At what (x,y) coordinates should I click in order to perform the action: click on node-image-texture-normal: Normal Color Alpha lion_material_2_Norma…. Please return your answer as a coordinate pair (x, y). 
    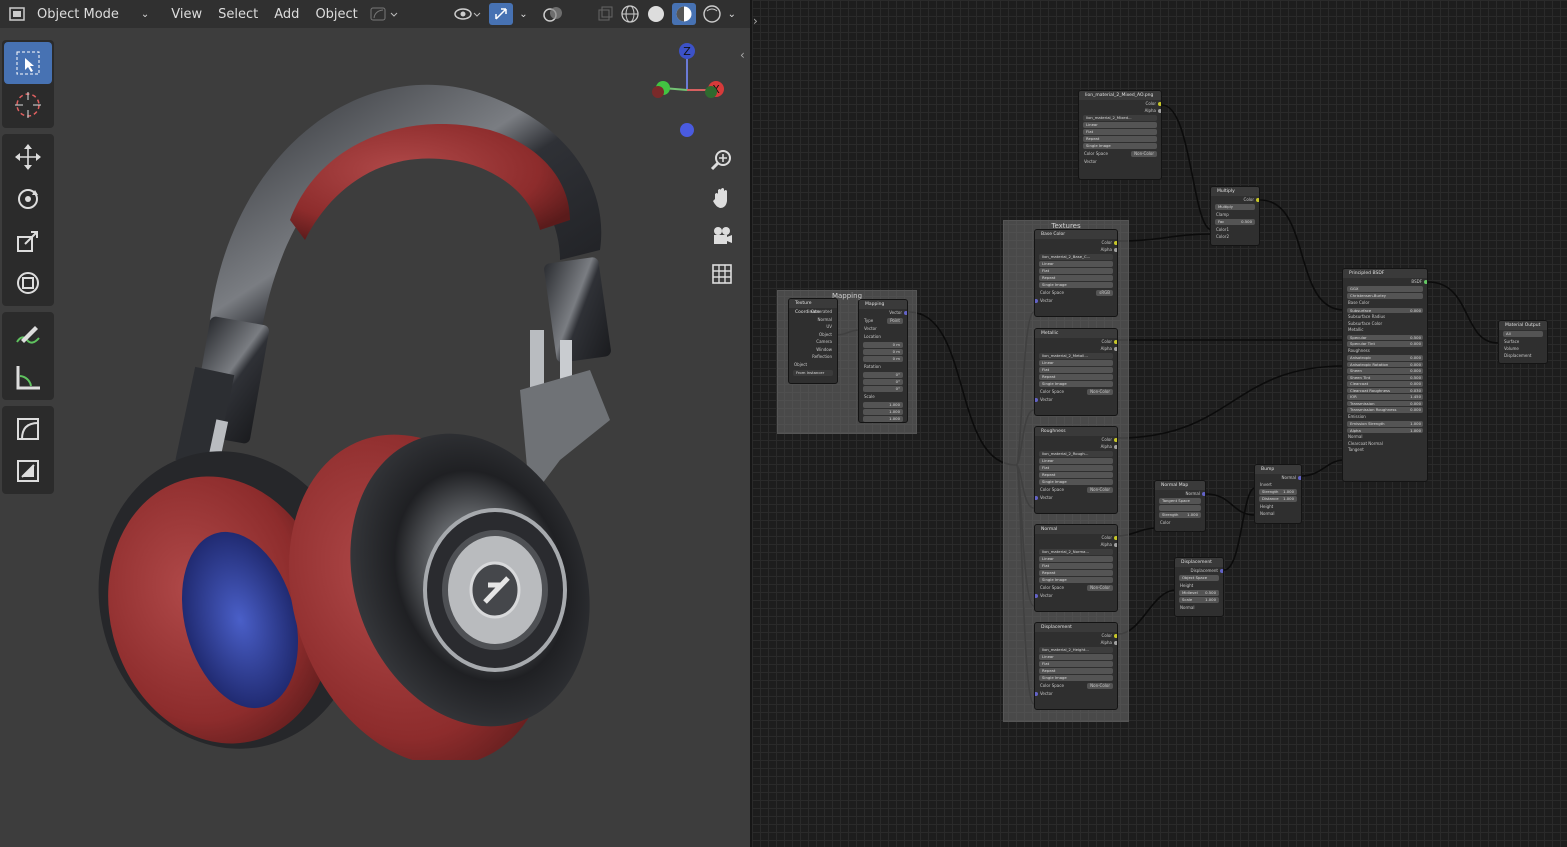
    Looking at the image, I should click on (1076, 568).